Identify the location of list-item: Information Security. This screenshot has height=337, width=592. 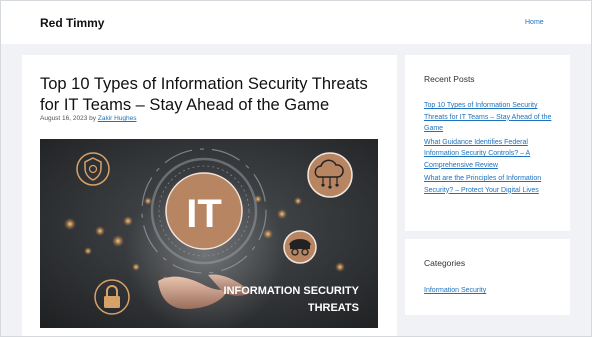
(491, 291).